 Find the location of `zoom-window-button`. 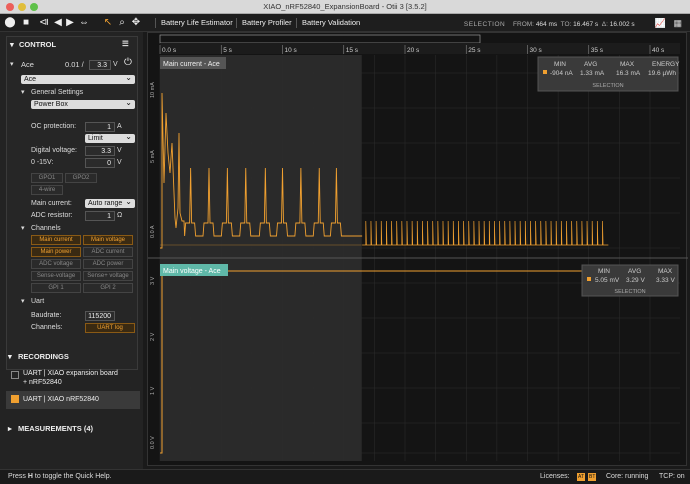

zoom-window-button is located at coordinates (34, 7).